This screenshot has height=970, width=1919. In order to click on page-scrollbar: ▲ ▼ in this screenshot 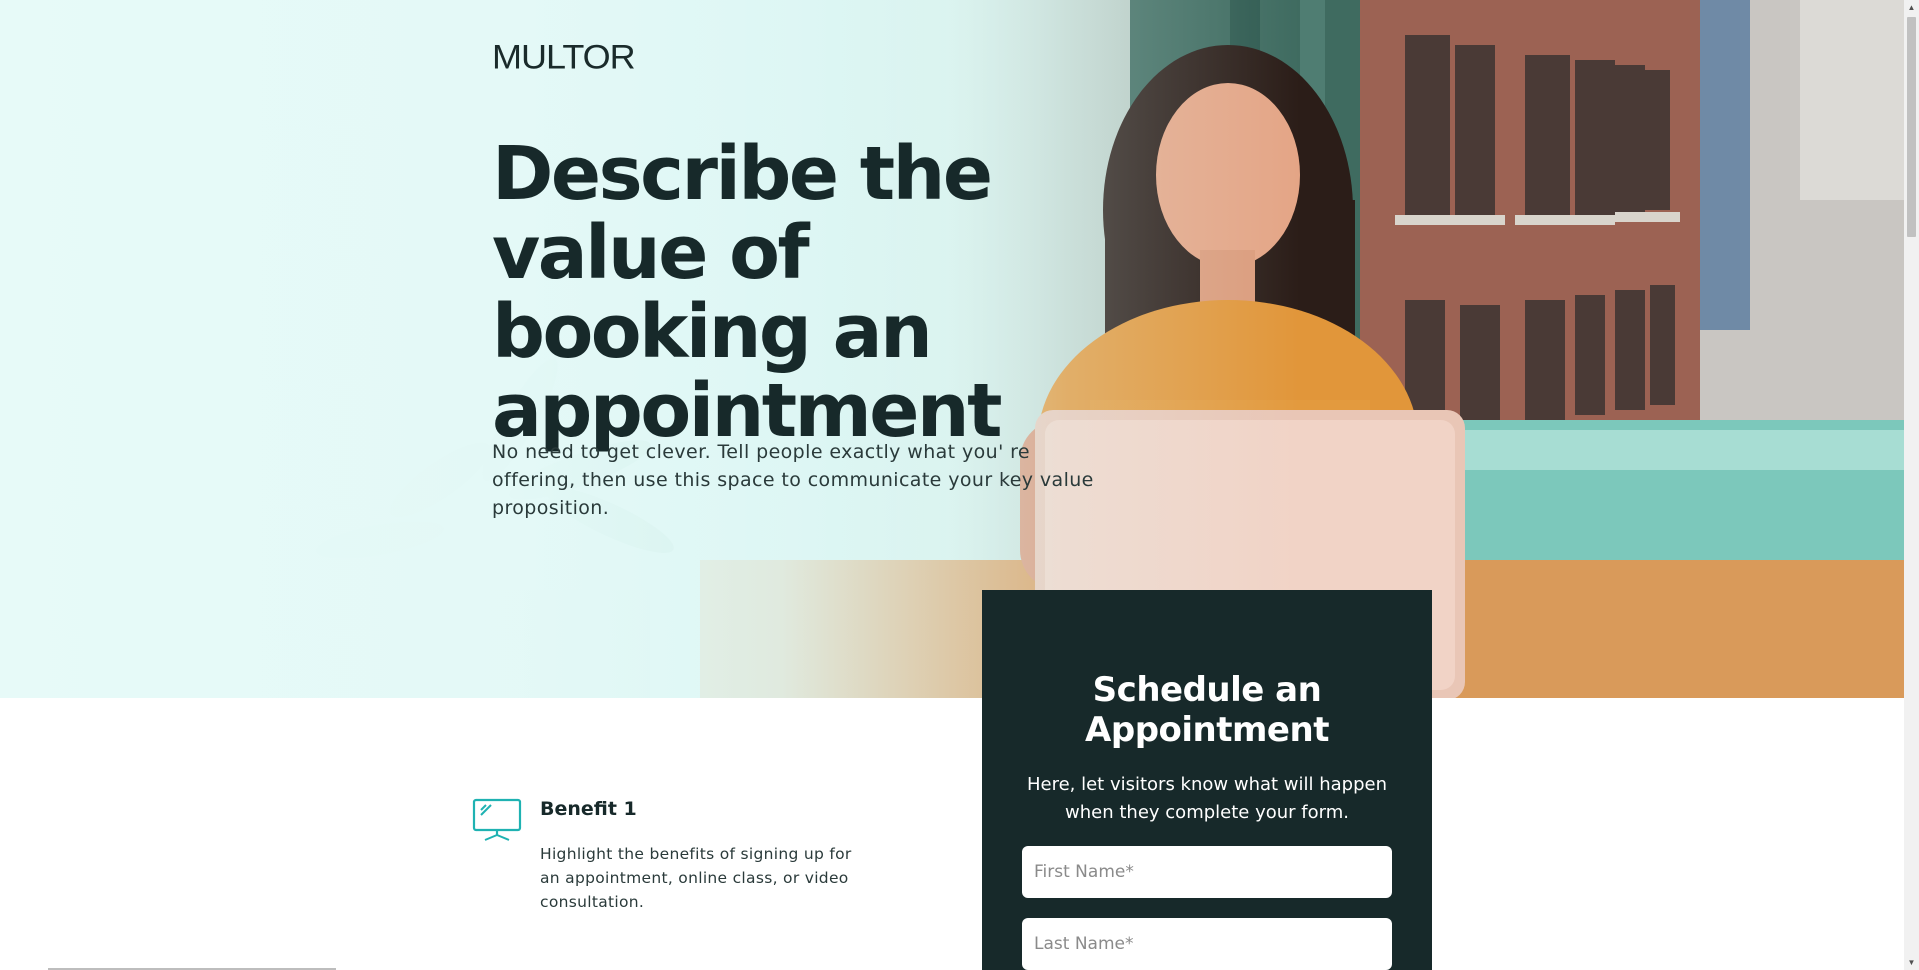, I will do `click(1911, 485)`.